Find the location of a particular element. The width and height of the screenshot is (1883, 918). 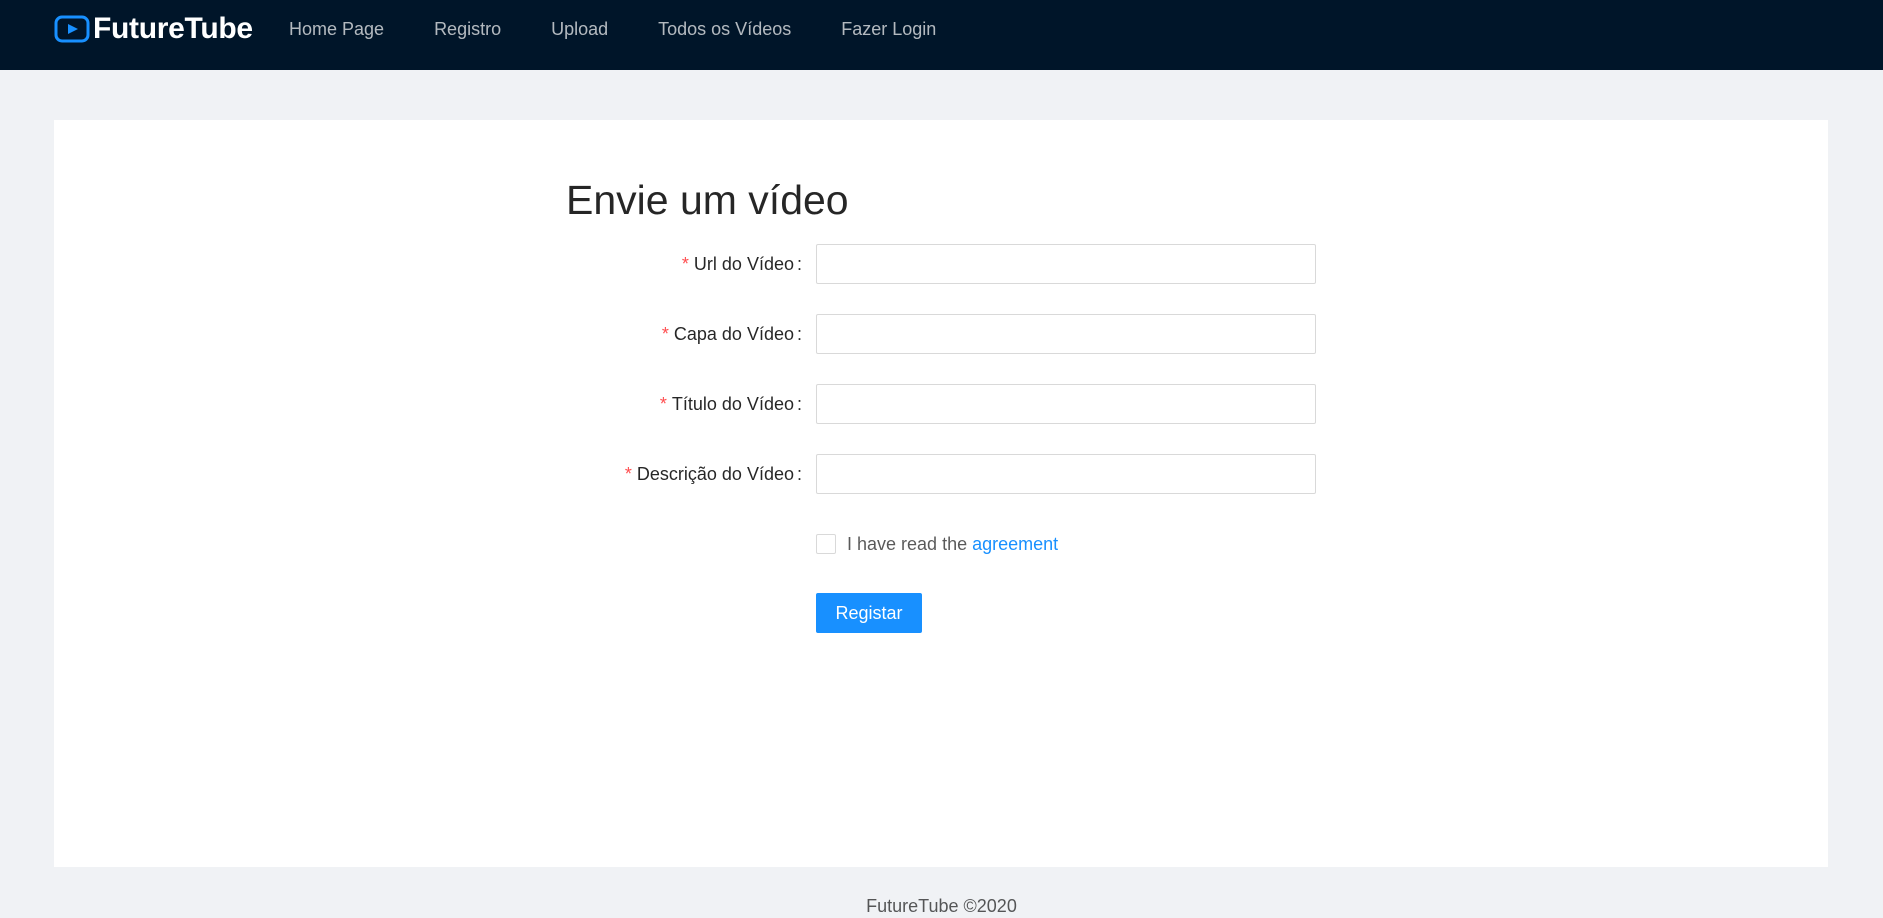

form-row-url: * Url do Vídeo : is located at coordinates (941, 264).